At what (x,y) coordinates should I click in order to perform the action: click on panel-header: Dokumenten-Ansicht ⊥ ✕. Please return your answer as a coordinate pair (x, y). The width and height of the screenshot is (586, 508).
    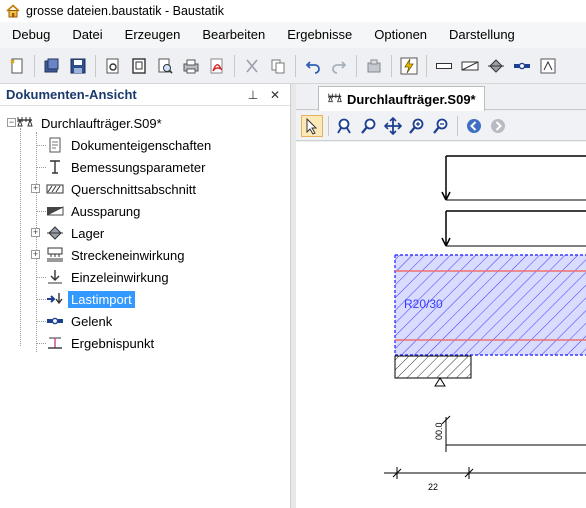
    Looking at the image, I should click on (145, 95).